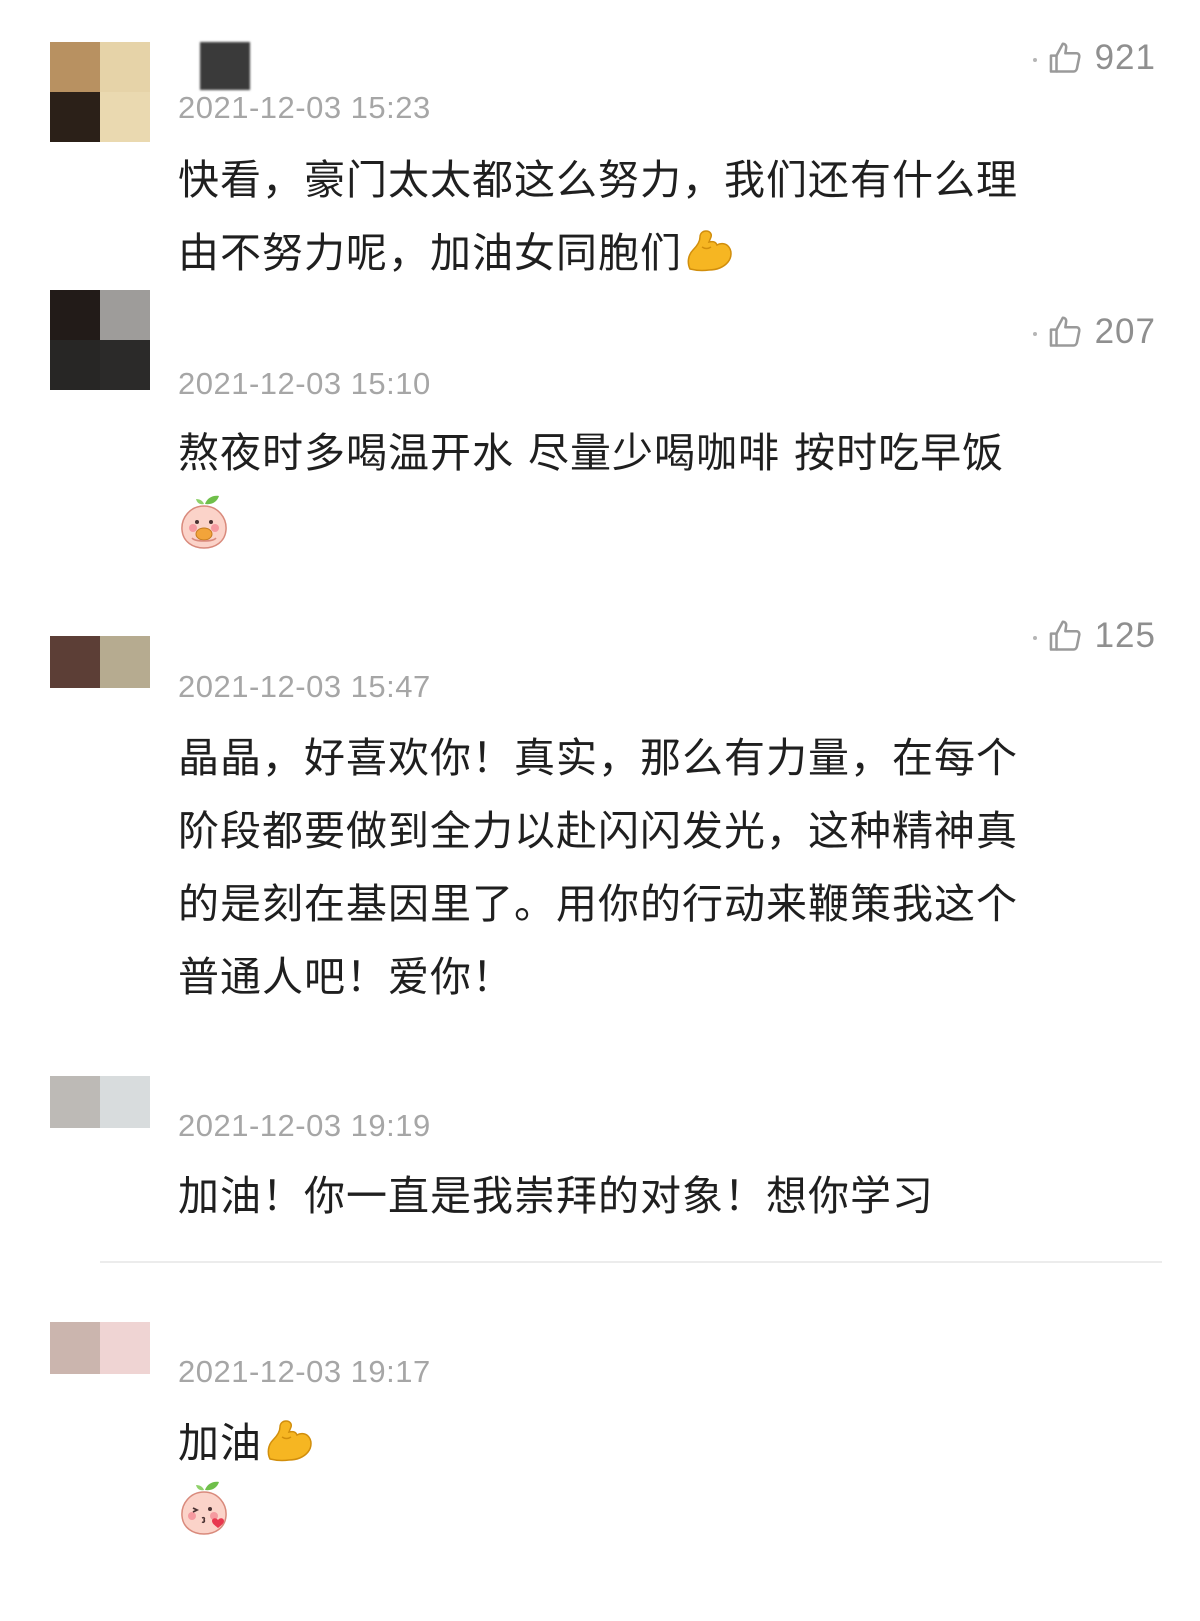 The image size is (1200, 1621). I want to click on comment-text: 快看，豪门太太都这么努力，我们还有什么理 由不努力呢，加油女同胞们, so click(653, 221).